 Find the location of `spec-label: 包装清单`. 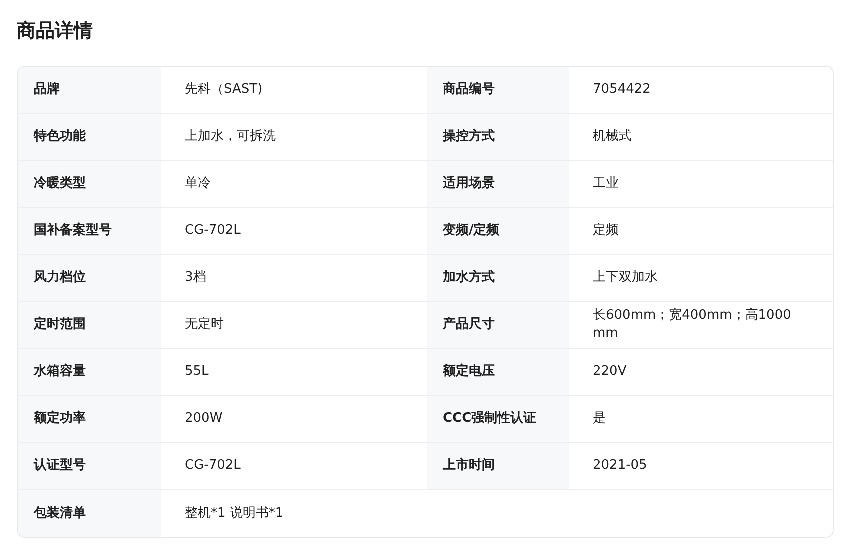

spec-label: 包装清单 is located at coordinates (89, 513).